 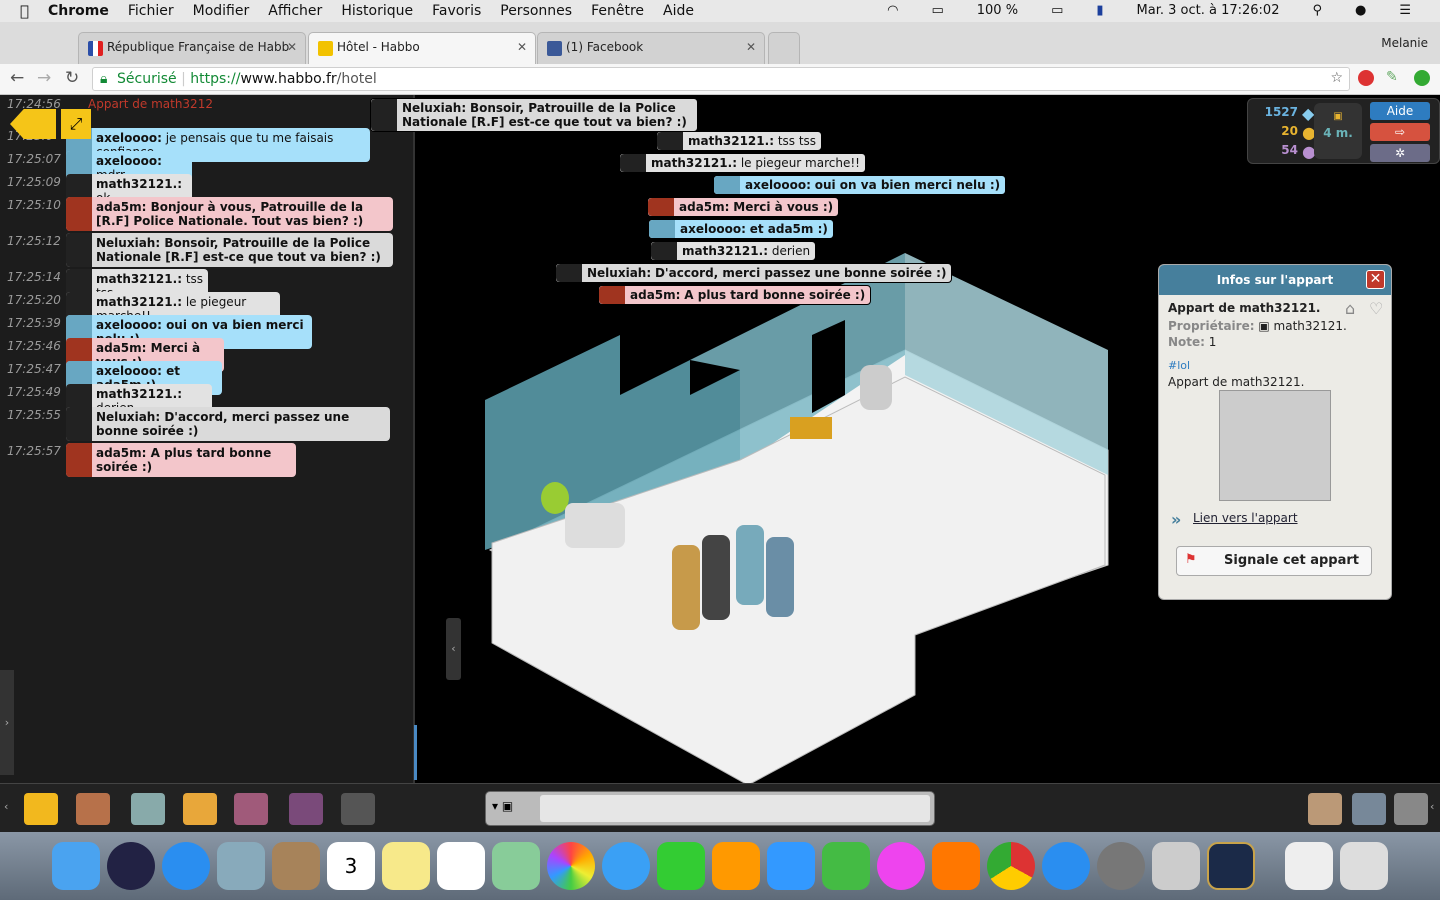 What do you see at coordinates (710, 808) in the screenshot?
I see `chat-input-box: ▾ ▣` at bounding box center [710, 808].